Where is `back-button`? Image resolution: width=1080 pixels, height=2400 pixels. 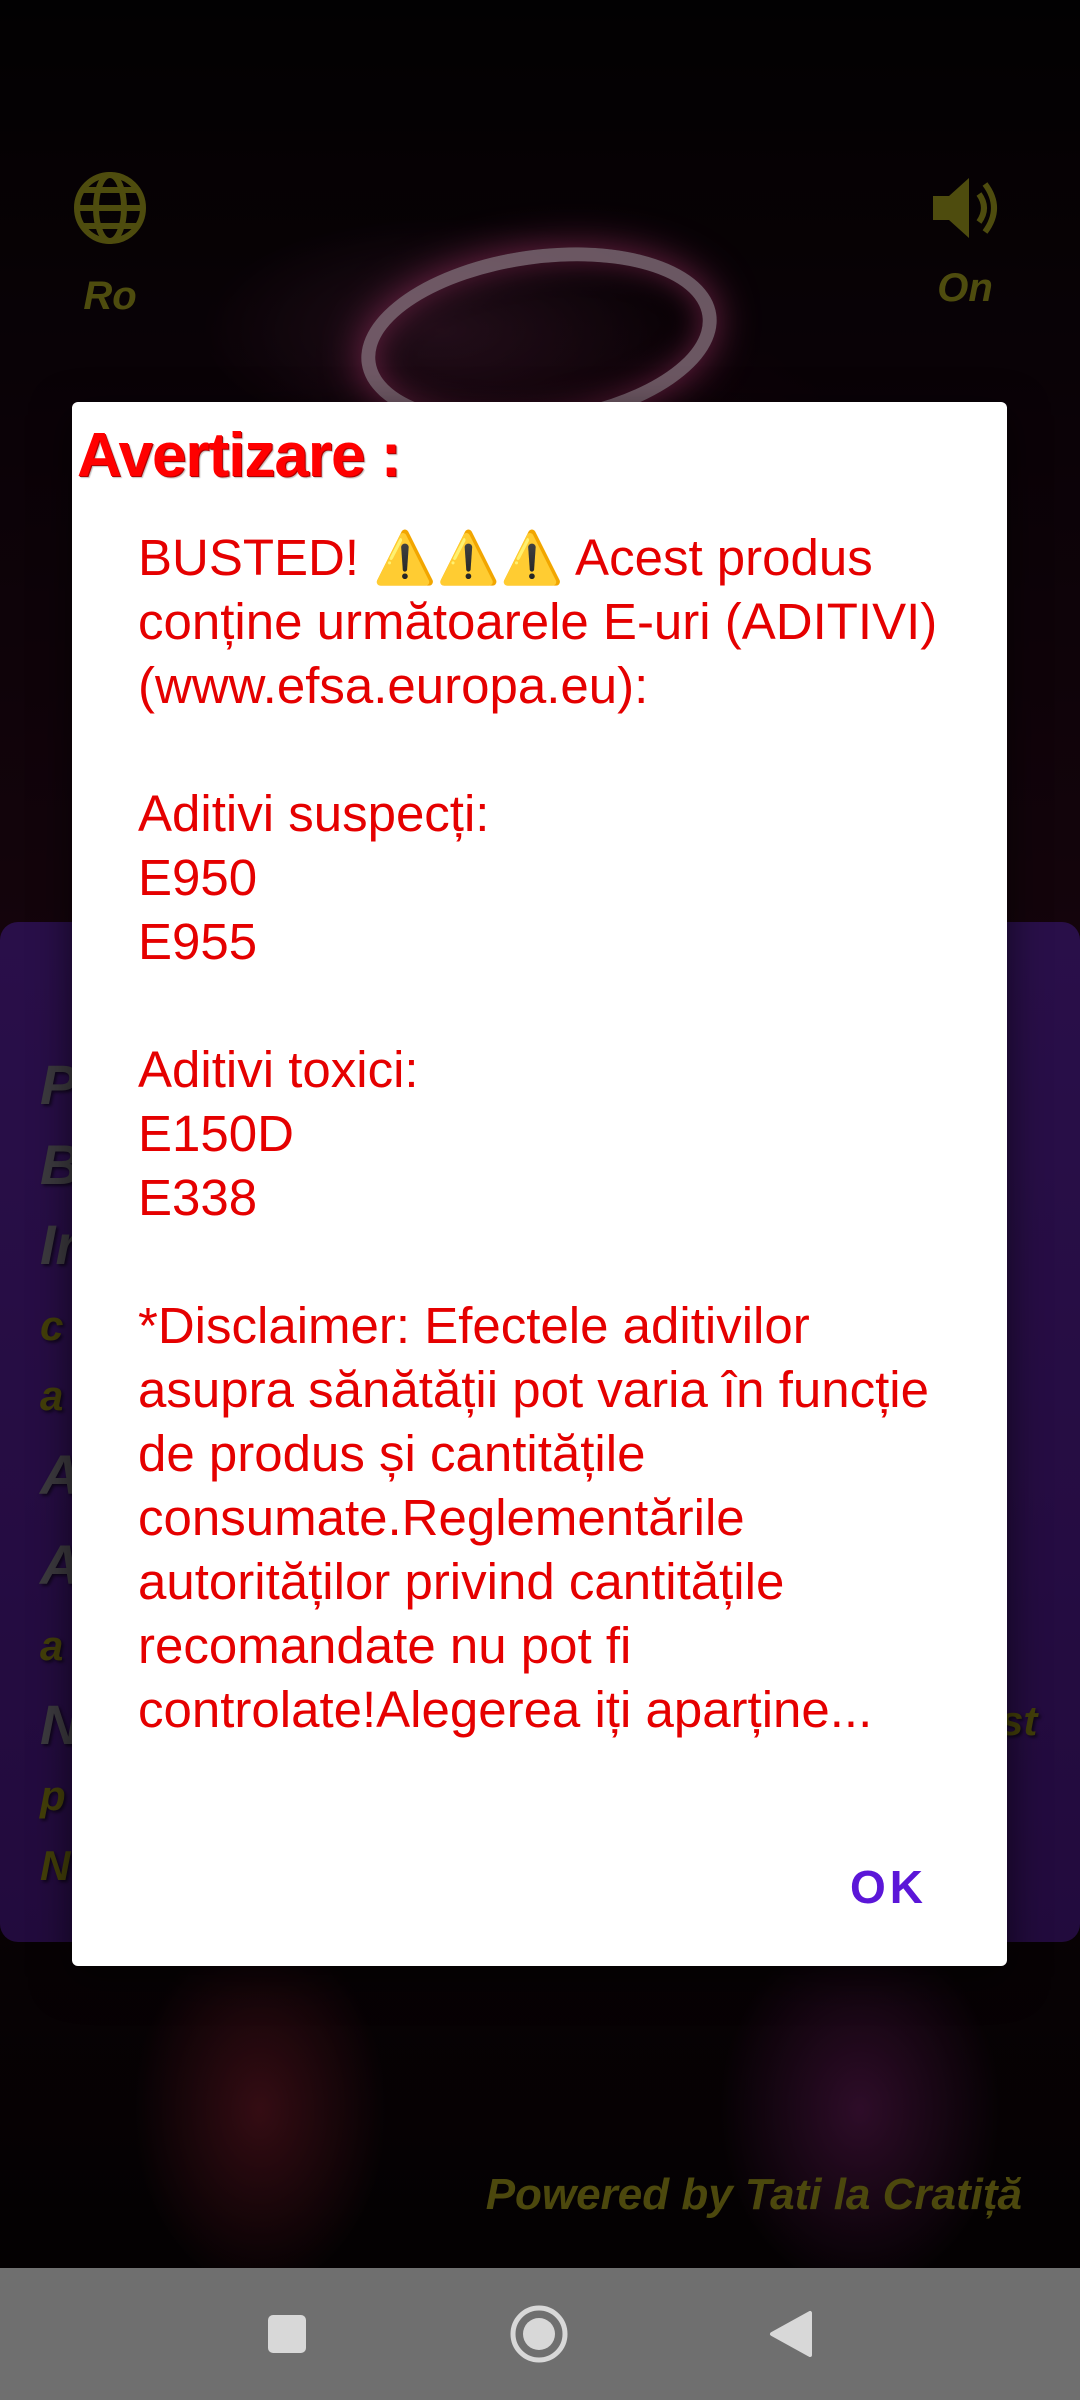 back-button is located at coordinates (791, 2334).